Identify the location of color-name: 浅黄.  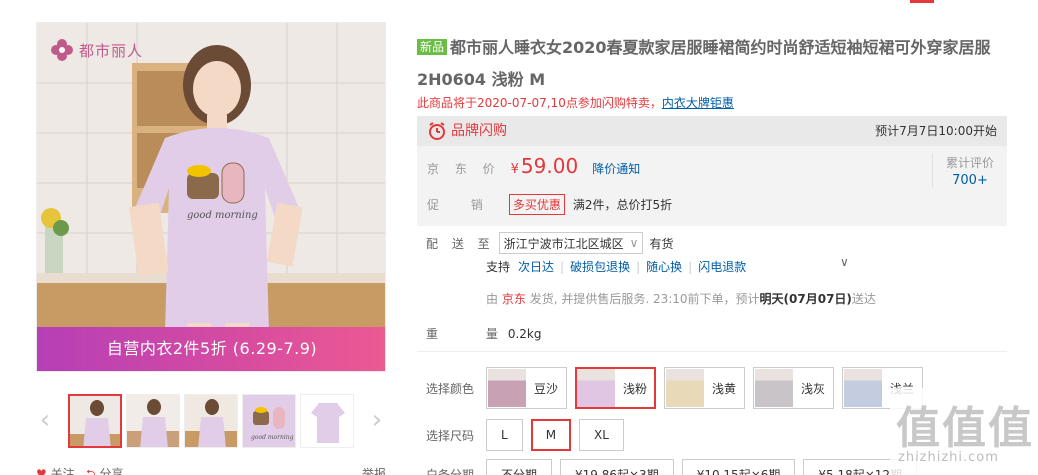
(724, 388).